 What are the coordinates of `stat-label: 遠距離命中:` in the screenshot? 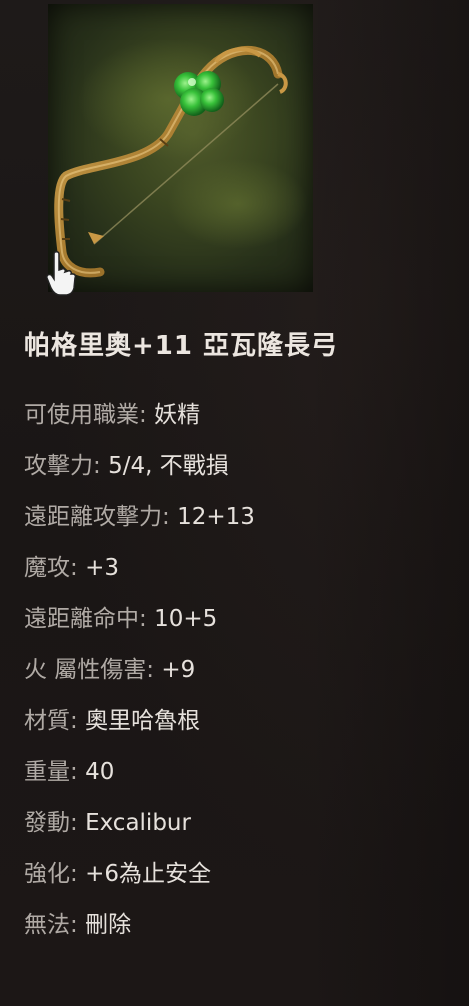 It's located at (89, 619).